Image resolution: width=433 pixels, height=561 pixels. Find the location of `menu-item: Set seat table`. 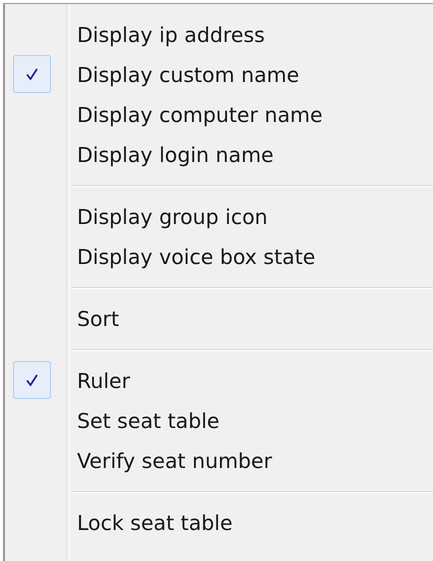

menu-item: Set seat table is located at coordinates (148, 421).